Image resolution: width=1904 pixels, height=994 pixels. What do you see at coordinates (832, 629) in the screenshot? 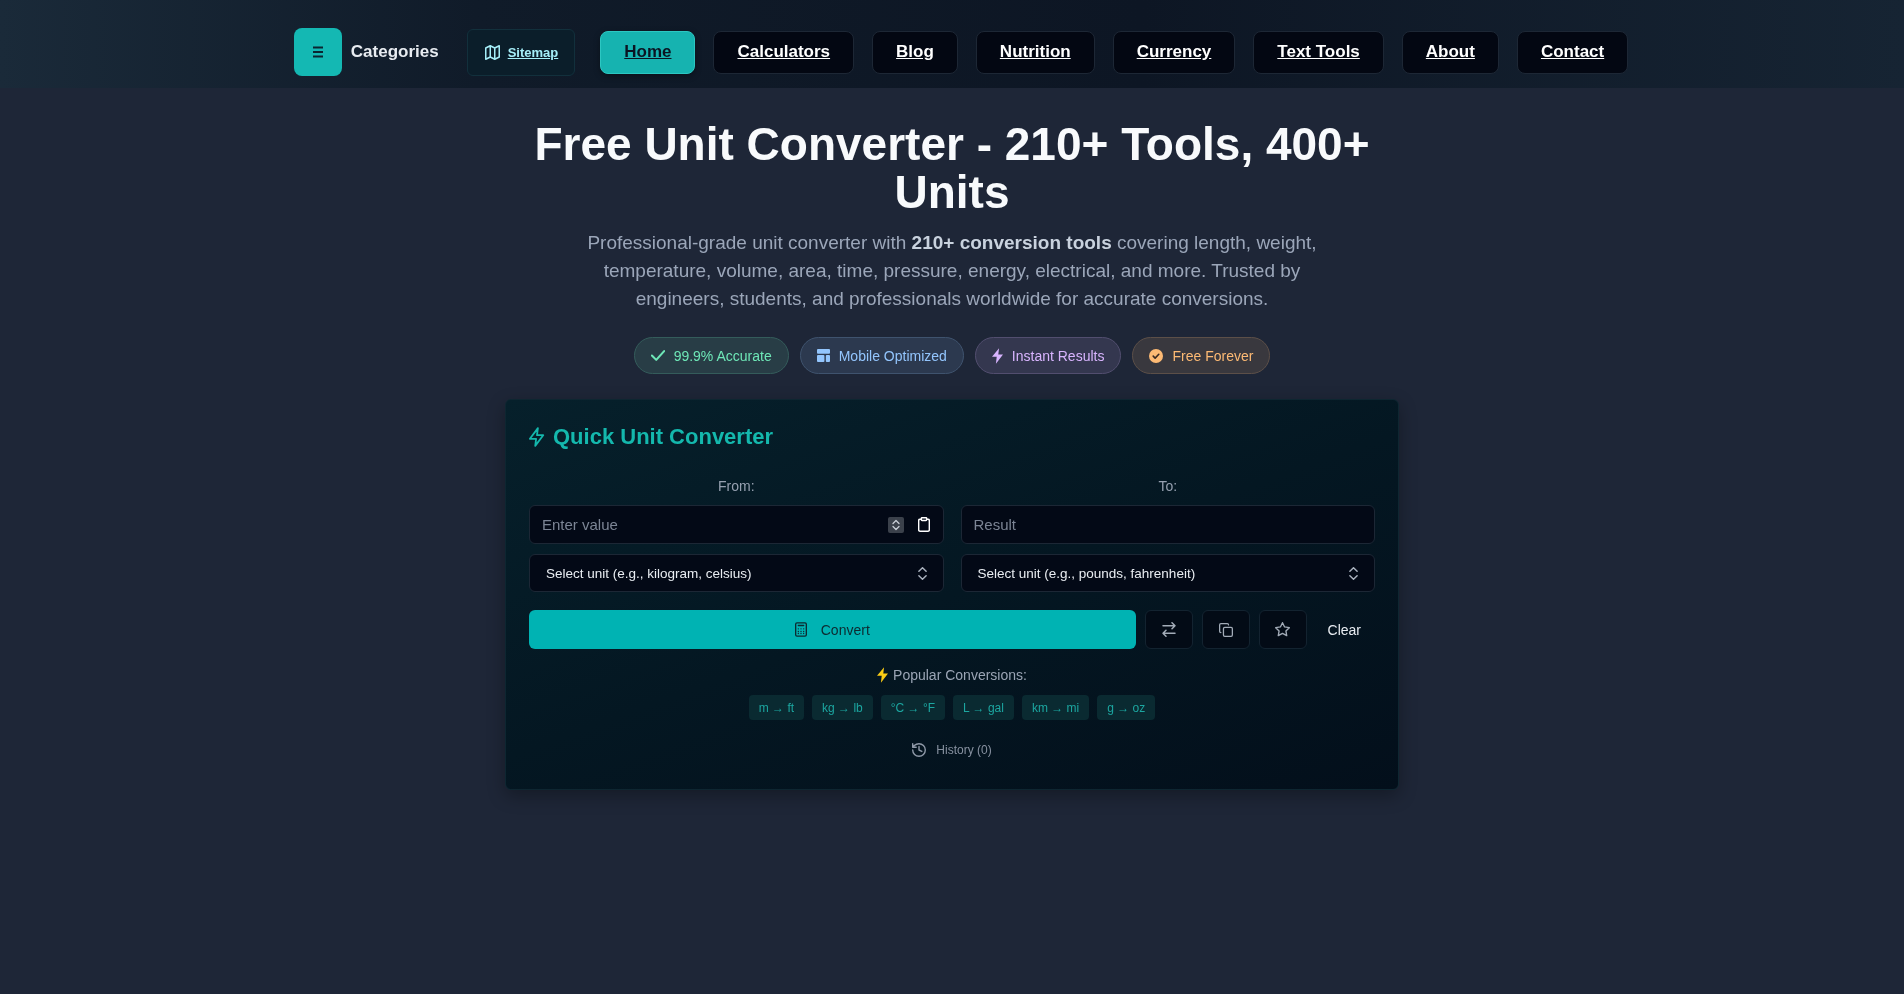
I see `convert-button: Convert` at bounding box center [832, 629].